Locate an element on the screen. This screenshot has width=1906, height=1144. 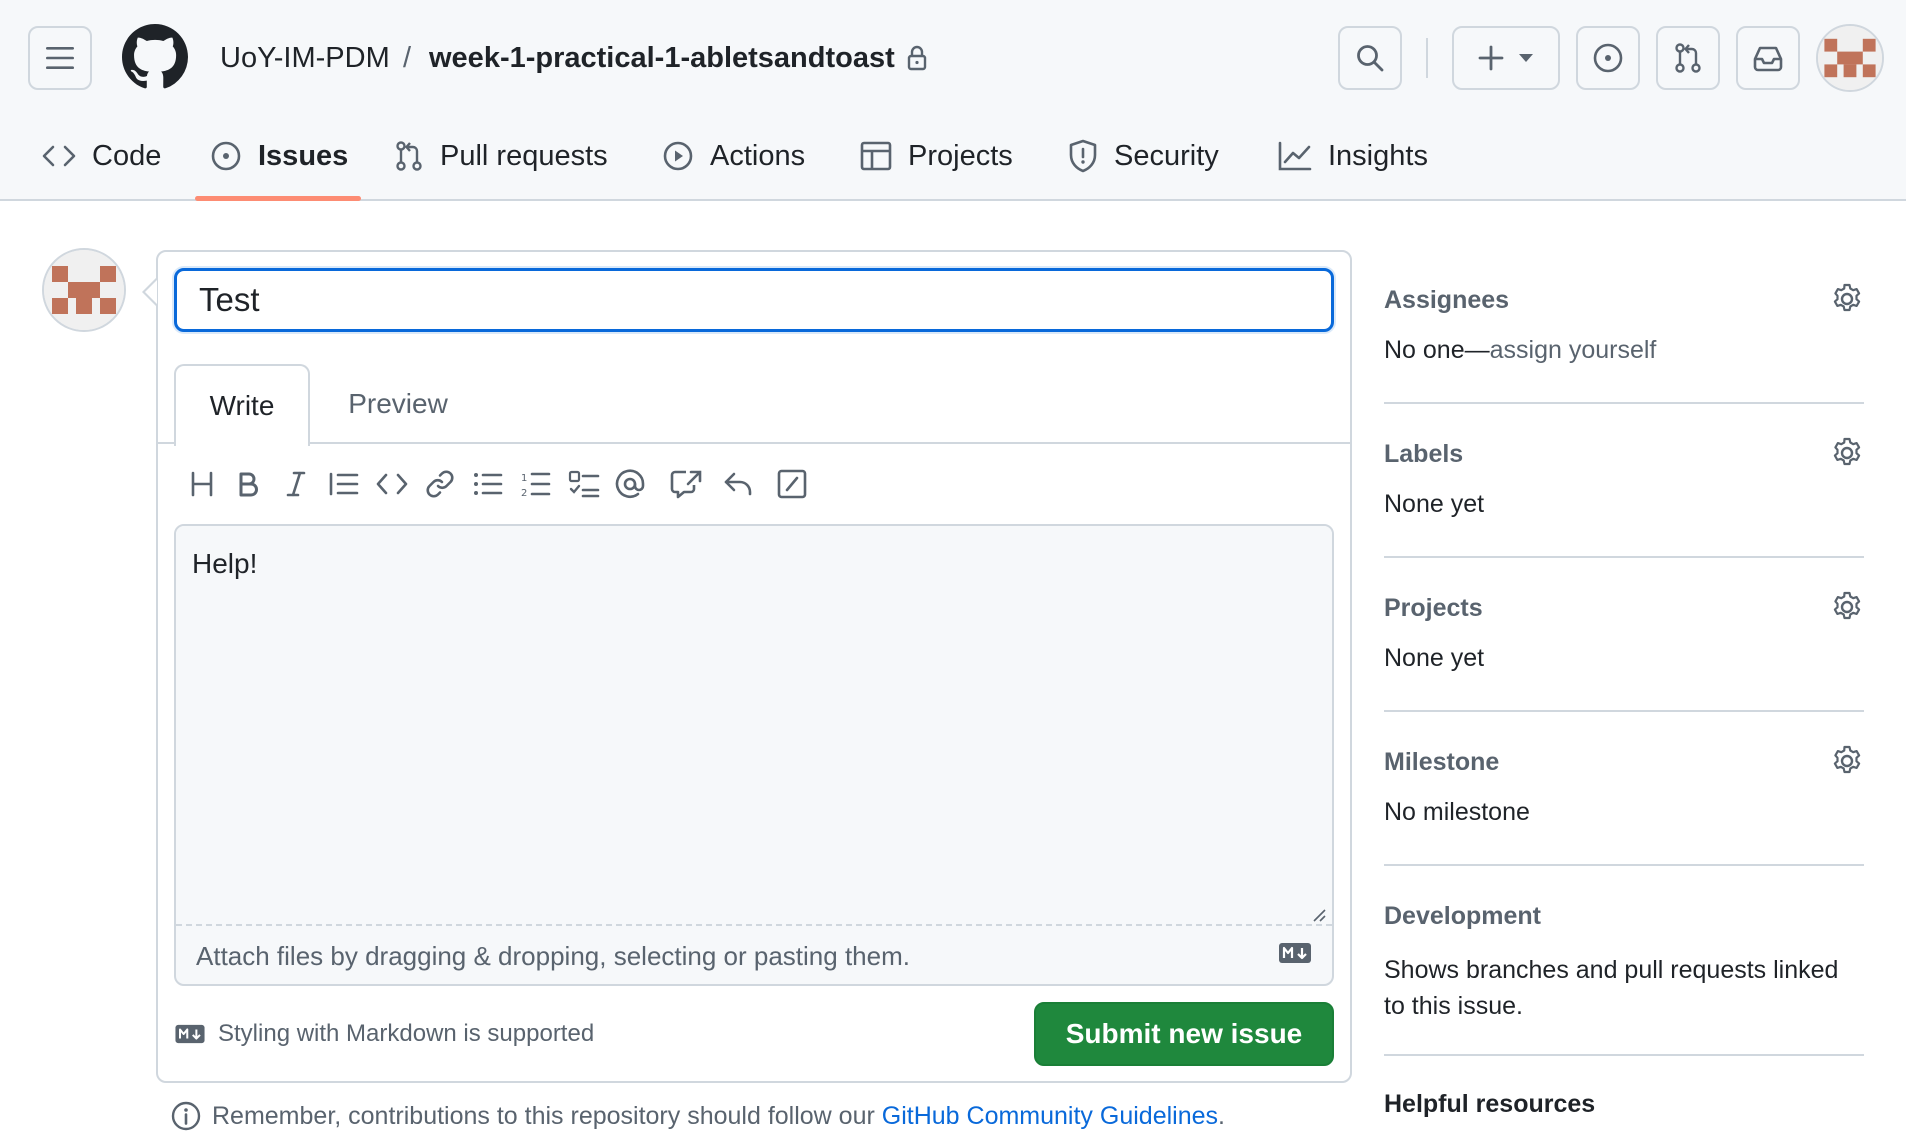
search-button is located at coordinates (1370, 58).